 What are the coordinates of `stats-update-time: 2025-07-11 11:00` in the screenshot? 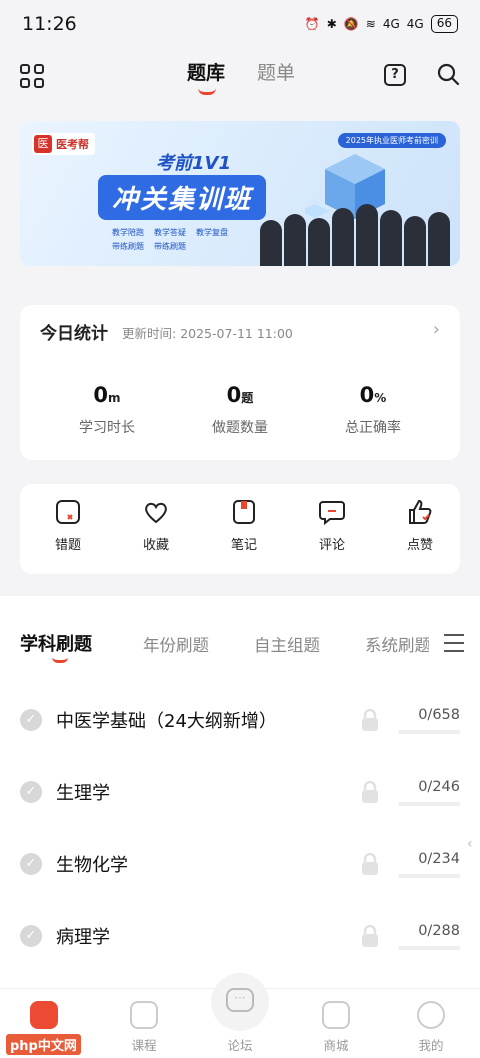 It's located at (236, 333).